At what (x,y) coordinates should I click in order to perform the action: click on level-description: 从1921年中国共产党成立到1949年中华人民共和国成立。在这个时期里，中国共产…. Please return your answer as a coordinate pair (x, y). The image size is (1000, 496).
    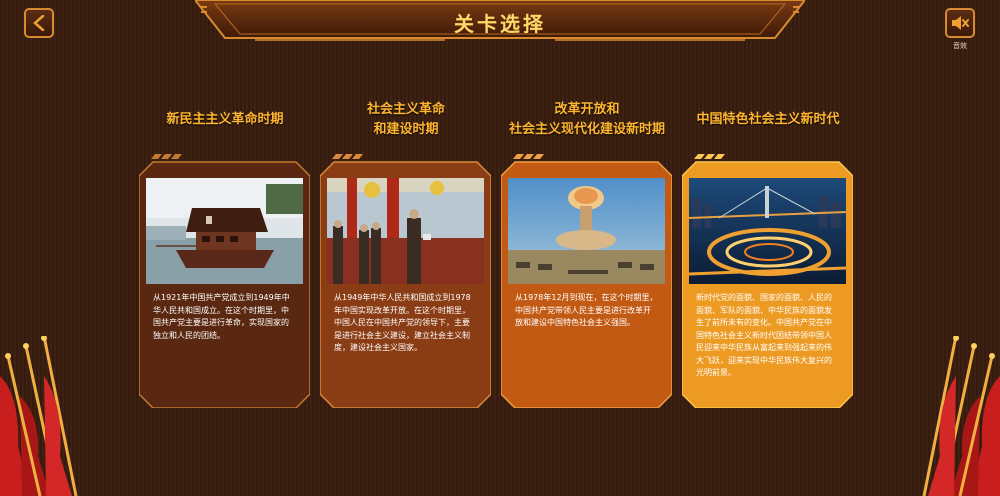
    Looking at the image, I should click on (221, 316).